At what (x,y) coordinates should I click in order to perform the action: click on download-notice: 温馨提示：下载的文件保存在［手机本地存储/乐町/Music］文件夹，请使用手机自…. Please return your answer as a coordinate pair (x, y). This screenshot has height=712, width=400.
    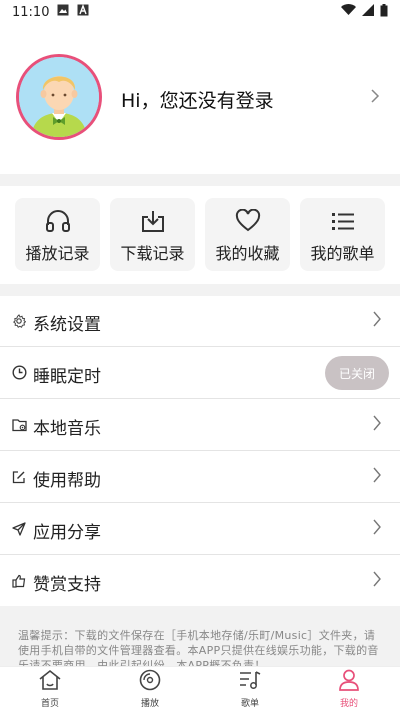
    Looking at the image, I should click on (200, 636).